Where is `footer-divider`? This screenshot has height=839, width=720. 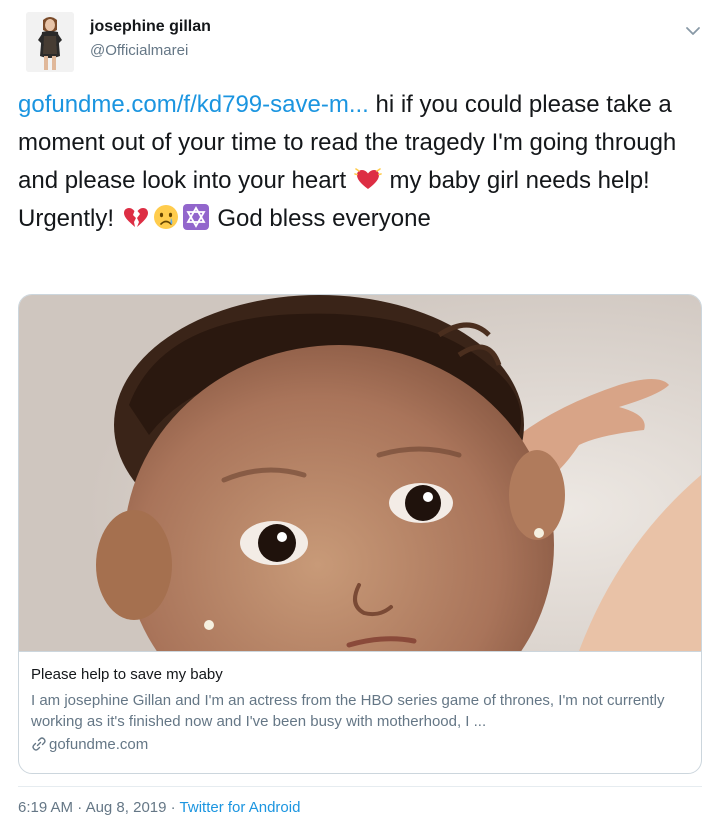 footer-divider is located at coordinates (360, 786).